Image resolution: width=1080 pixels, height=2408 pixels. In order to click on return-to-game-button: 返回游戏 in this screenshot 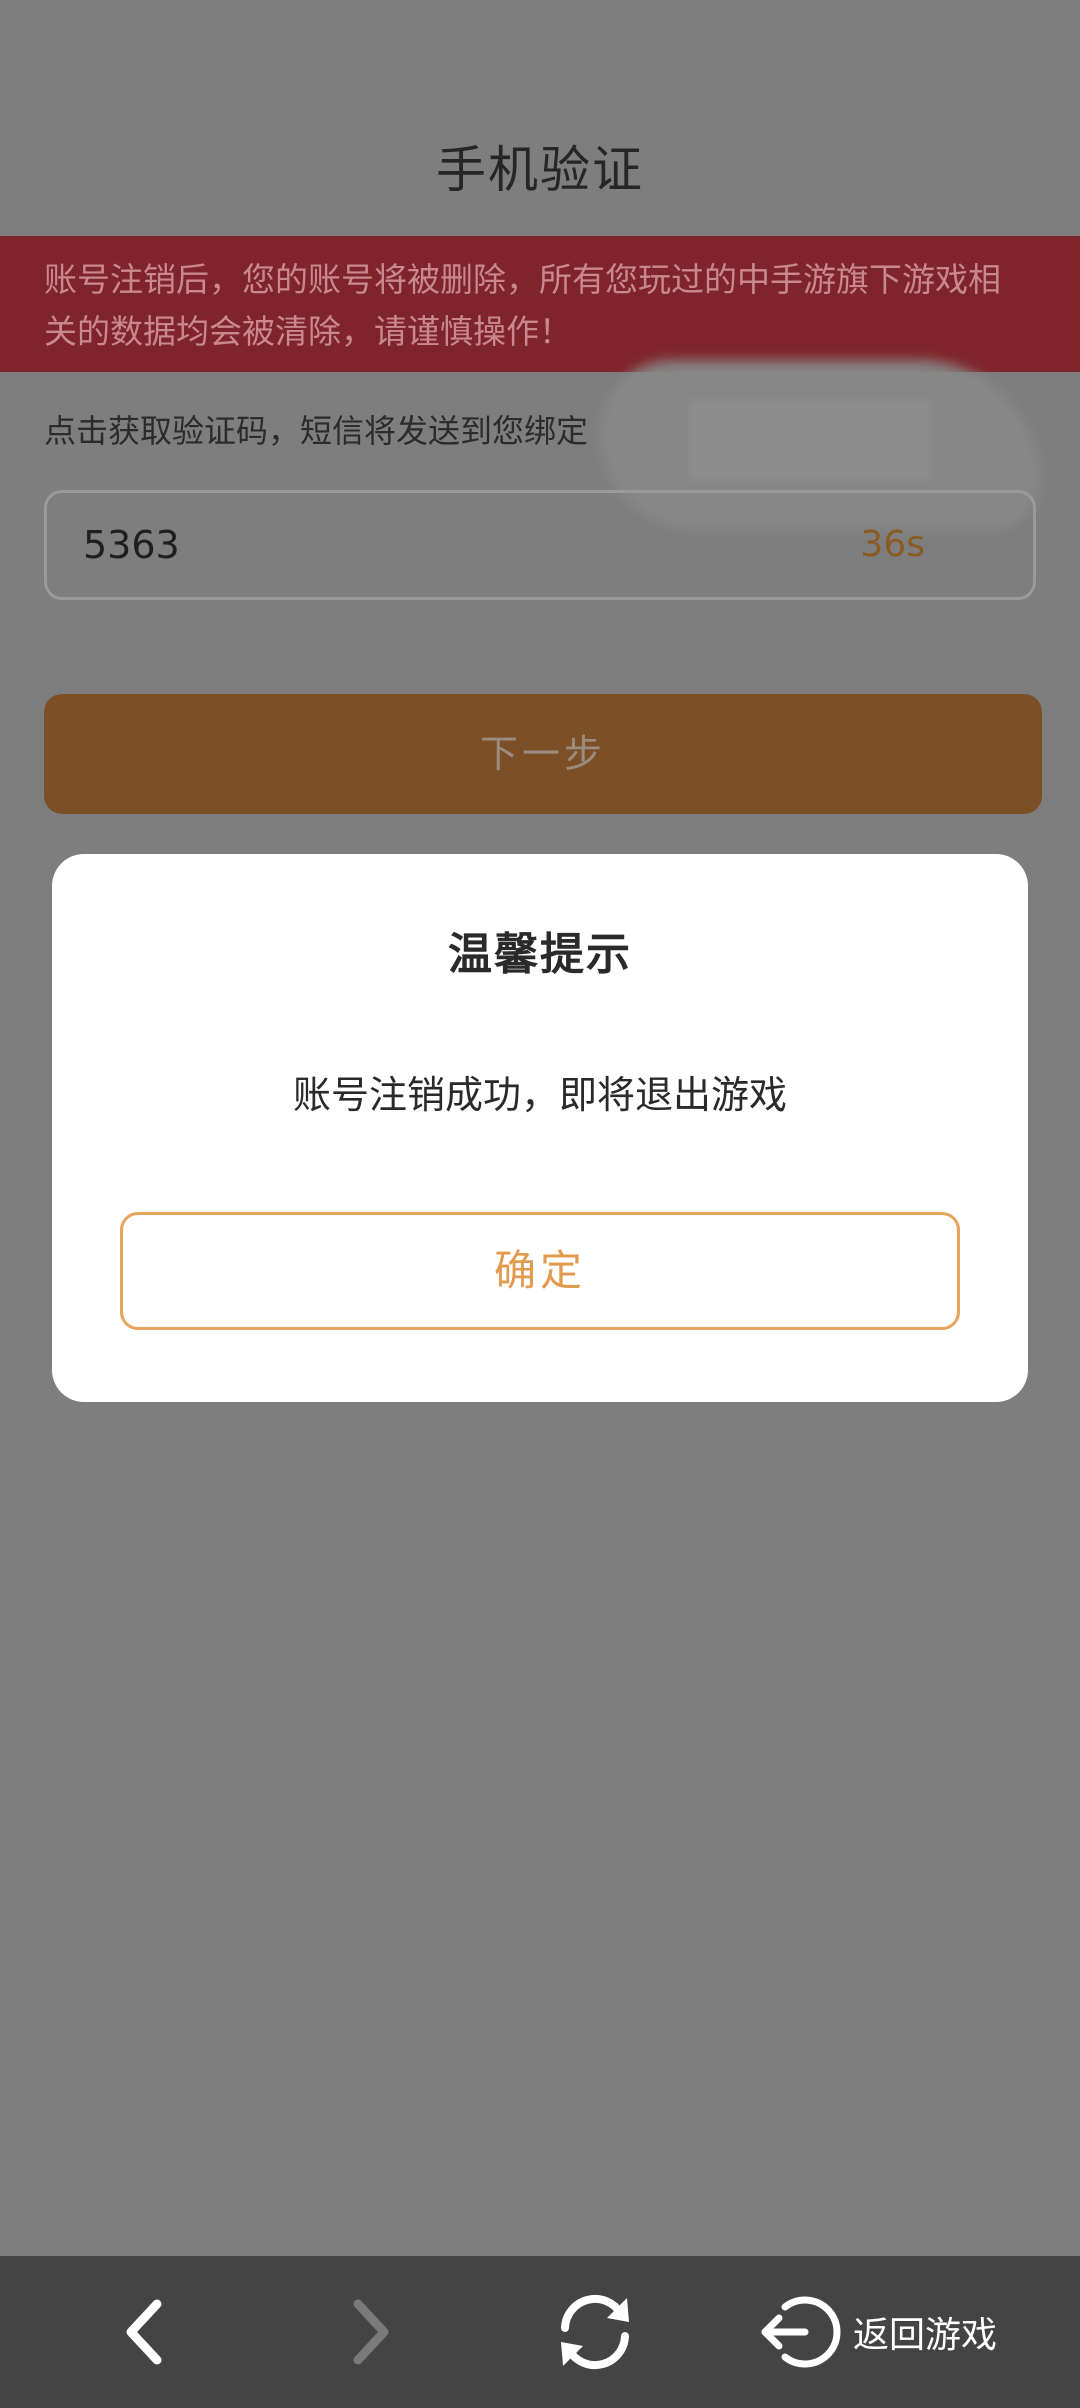, I will do `click(885, 2332)`.